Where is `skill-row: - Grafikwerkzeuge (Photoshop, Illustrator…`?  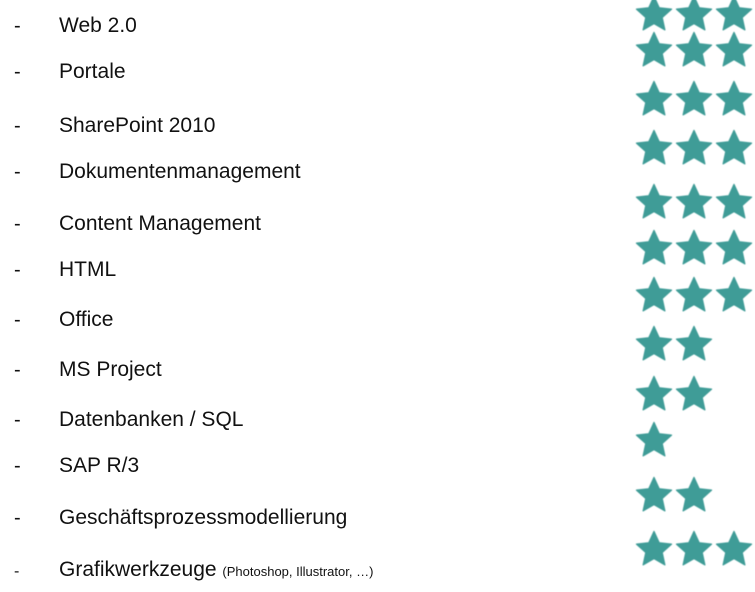
skill-row: - Grafikwerkzeuge (Photoshop, Illustrator… is located at coordinates (377, 561).